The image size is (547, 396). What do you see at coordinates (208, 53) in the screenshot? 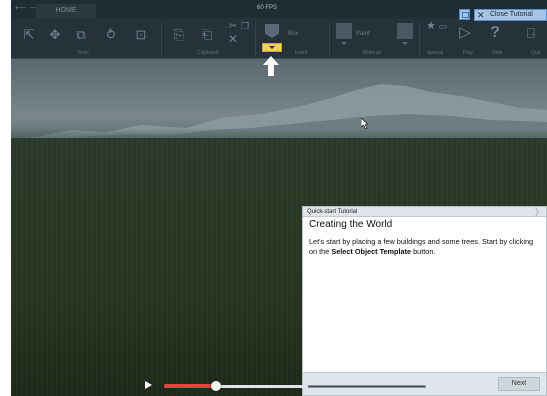
I see `group-label-clipboard: Clipboard` at bounding box center [208, 53].